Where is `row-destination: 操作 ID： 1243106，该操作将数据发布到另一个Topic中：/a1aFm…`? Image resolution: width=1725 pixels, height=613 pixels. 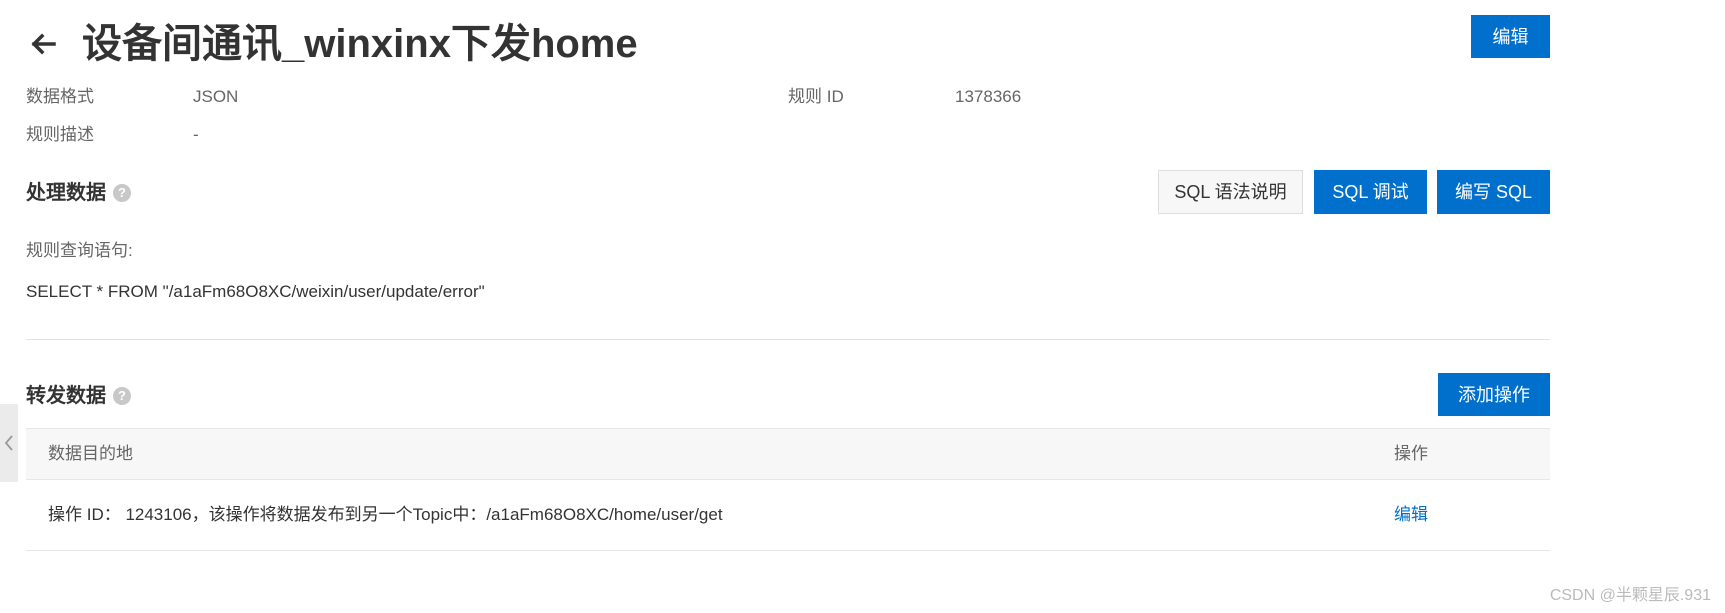 row-destination: 操作 ID： 1243106，该操作将数据发布到另一个Topic中：/a1aFm… is located at coordinates (385, 514).